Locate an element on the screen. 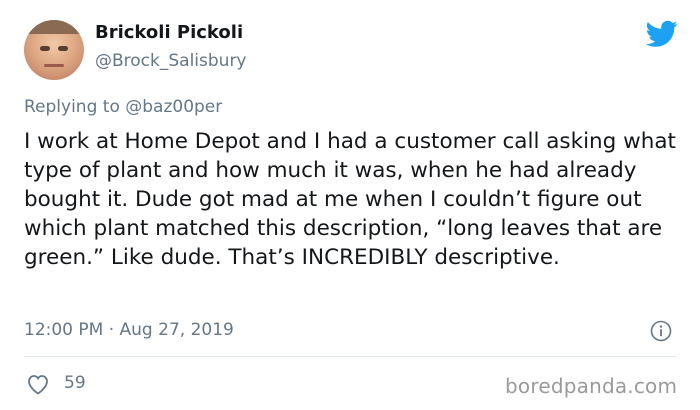 This screenshot has width=700, height=410. avatar-eye-left is located at coordinates (45, 48).